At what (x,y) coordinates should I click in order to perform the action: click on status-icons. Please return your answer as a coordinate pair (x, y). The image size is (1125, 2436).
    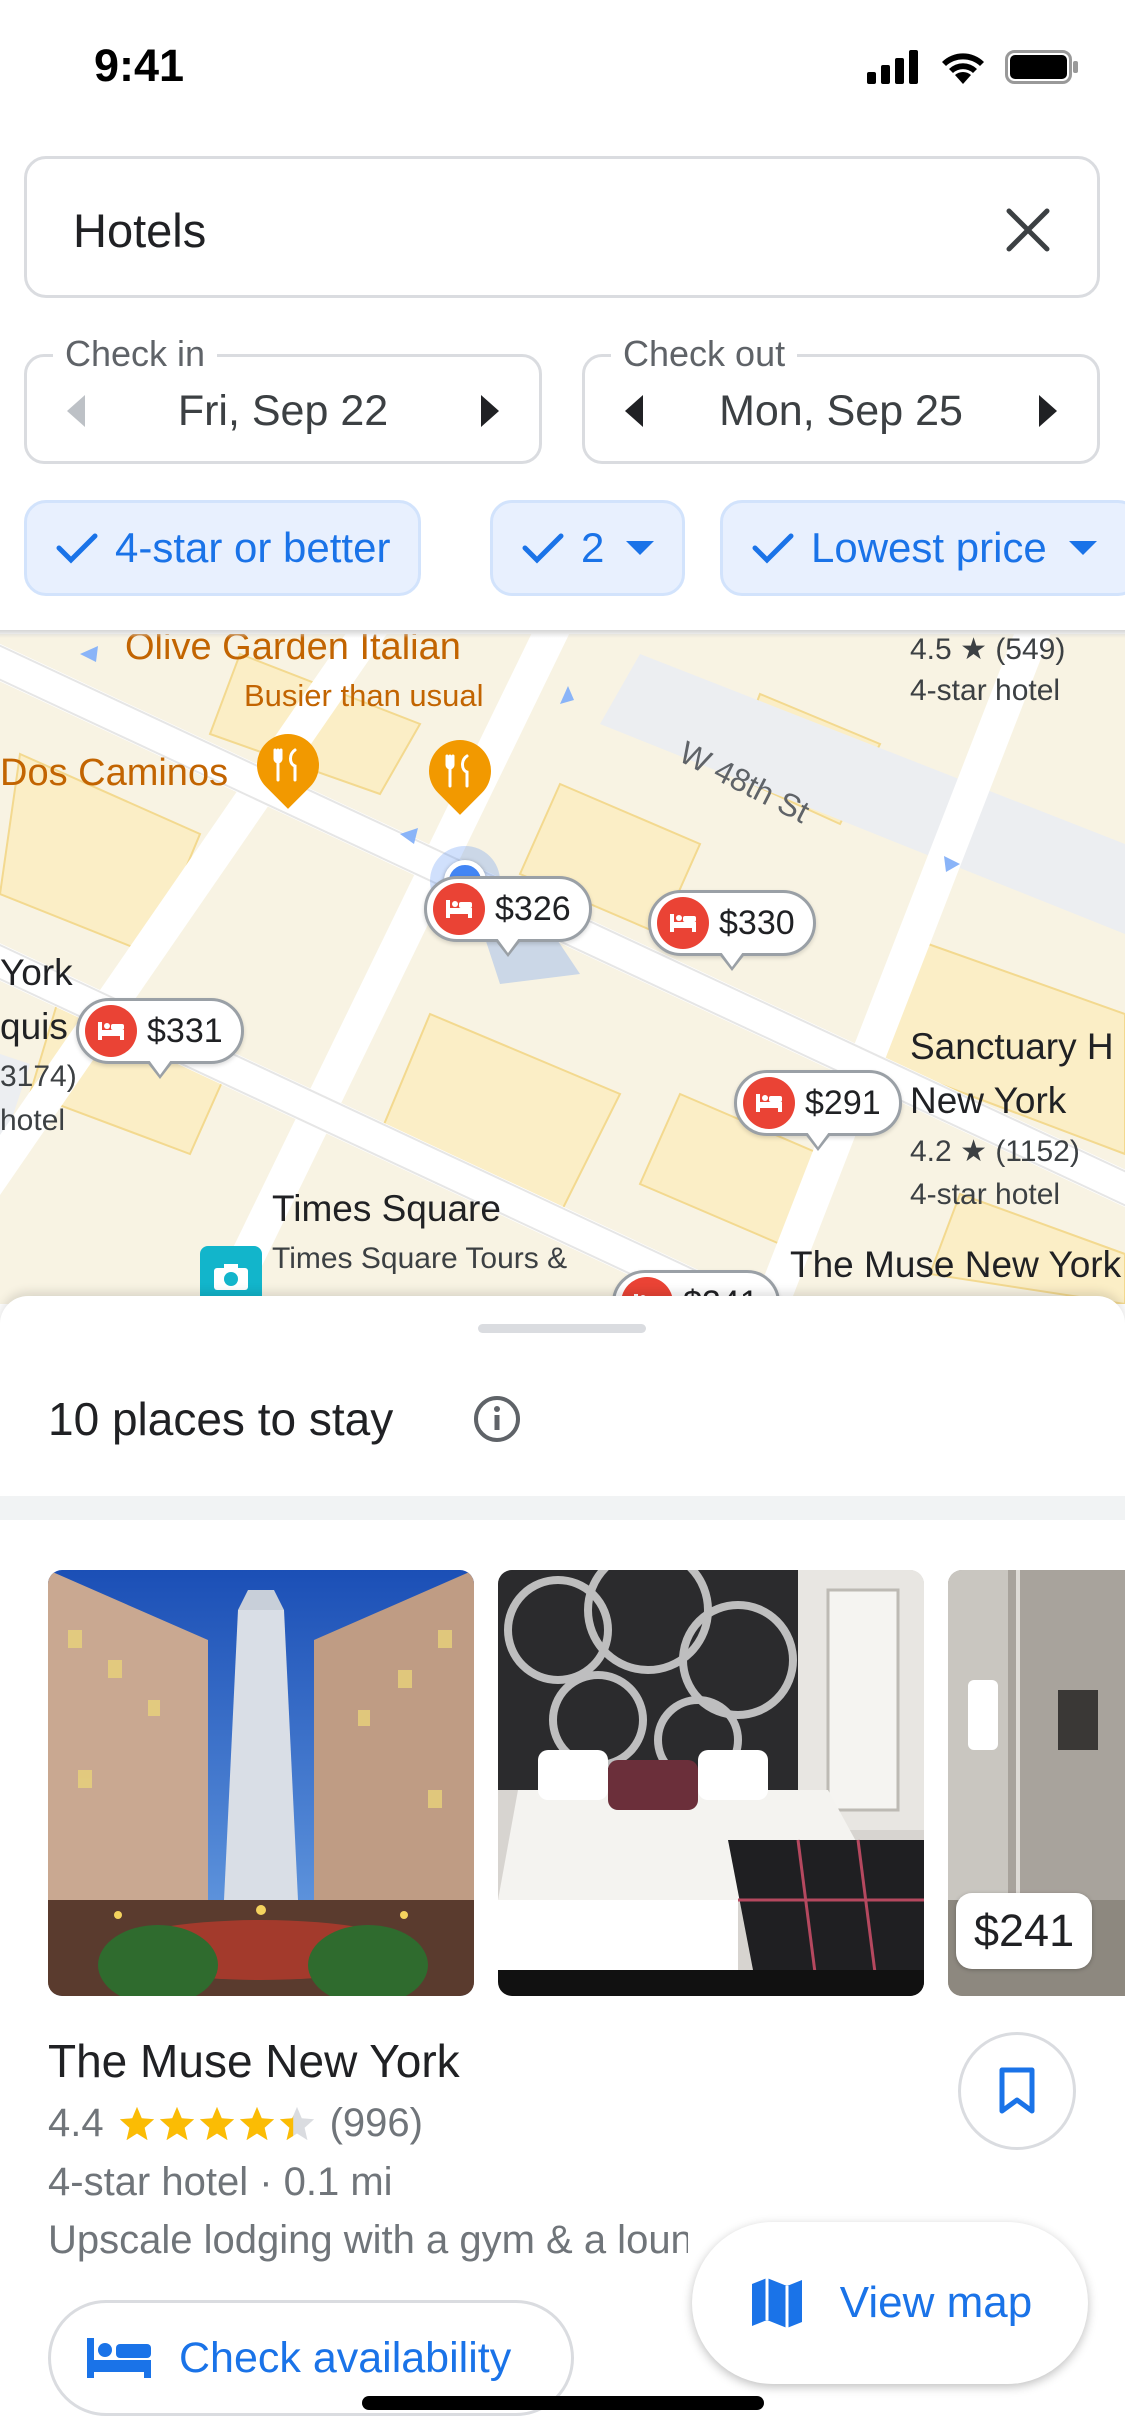
    Looking at the image, I should click on (973, 67).